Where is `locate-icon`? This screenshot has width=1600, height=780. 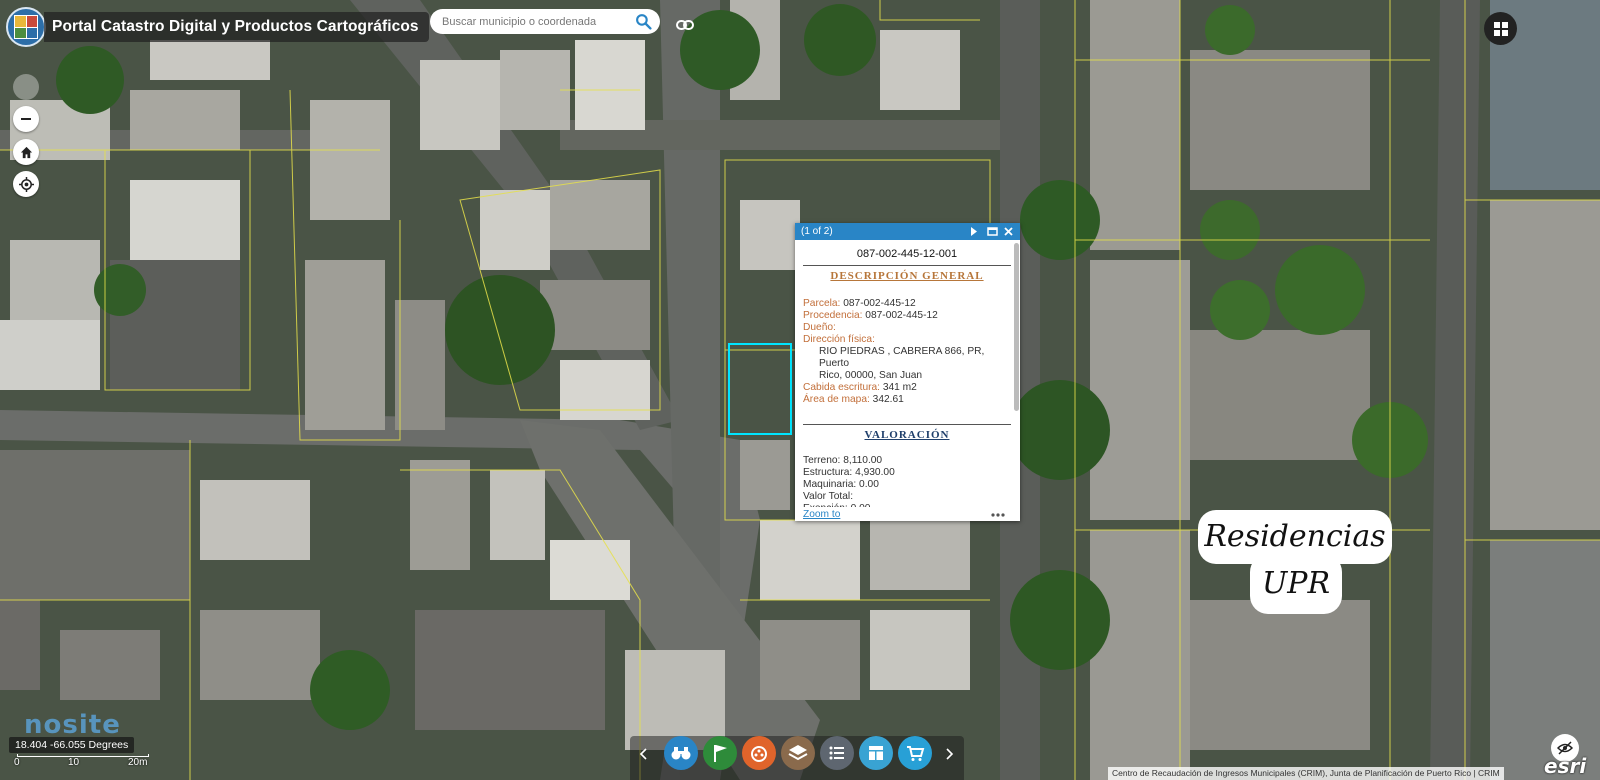
locate-icon is located at coordinates (26, 184).